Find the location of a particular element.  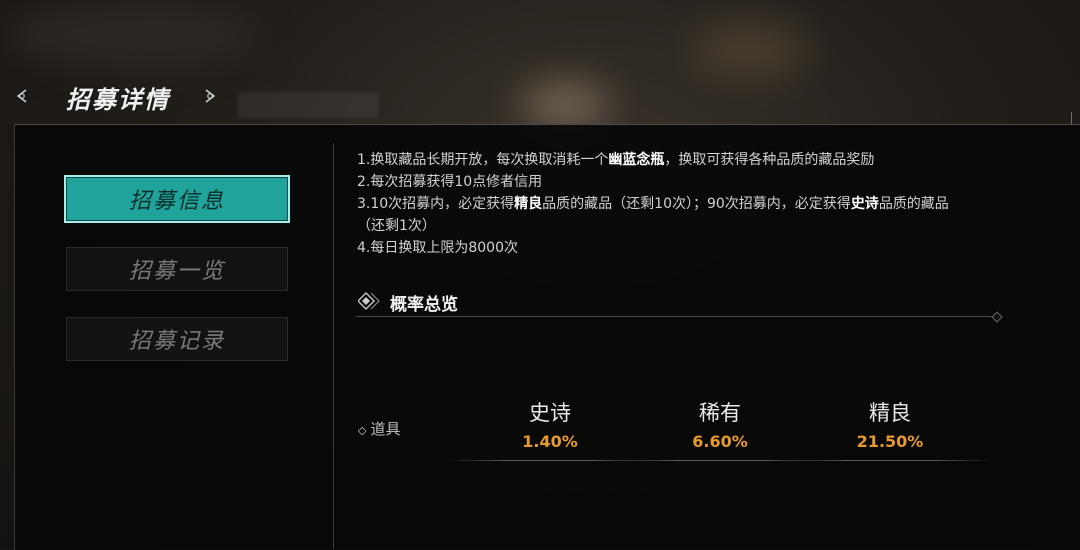

quality-percent: 1.40% is located at coordinates (550, 441).